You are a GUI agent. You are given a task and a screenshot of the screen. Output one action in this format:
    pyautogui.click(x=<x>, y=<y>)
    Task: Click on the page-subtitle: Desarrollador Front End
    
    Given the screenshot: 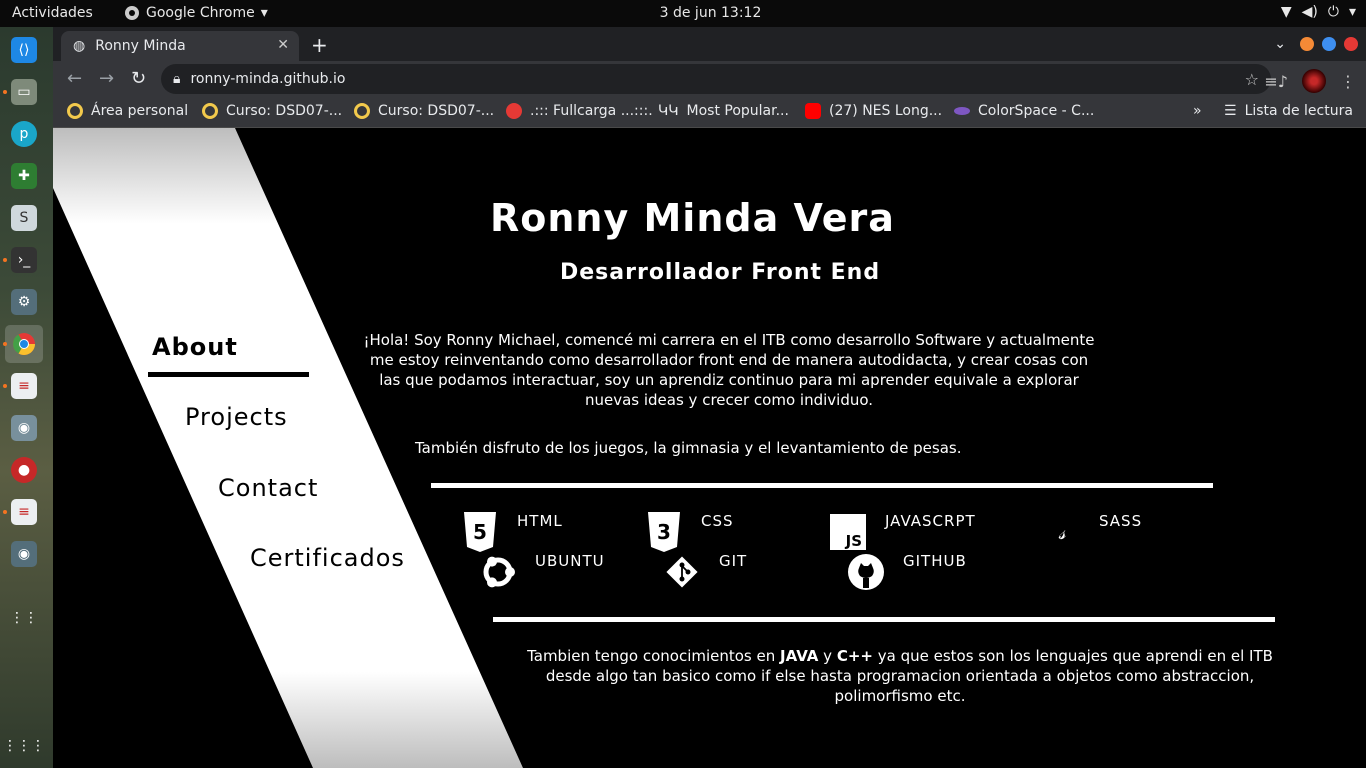 What is the action you would take?
    pyautogui.click(x=720, y=272)
    